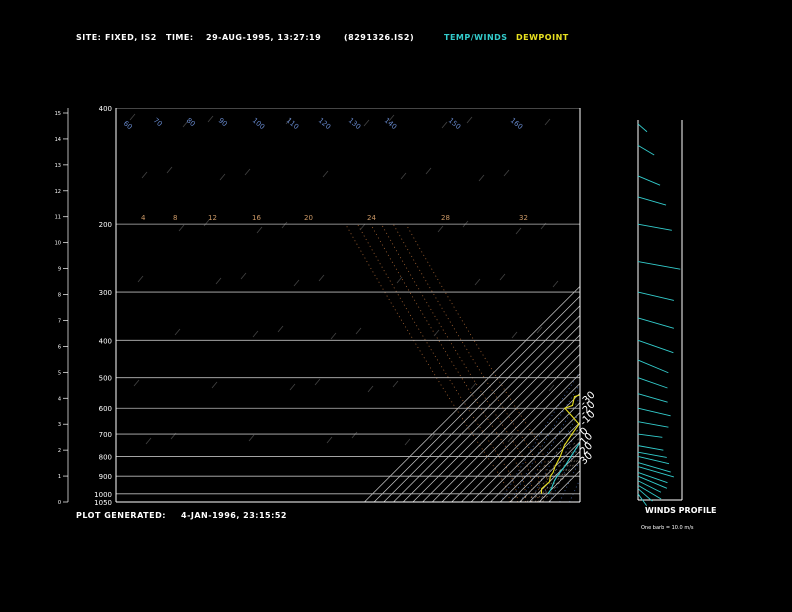 This screenshot has height=612, width=792. What do you see at coordinates (677, 325) in the screenshot?
I see `wind-profile-panel: WINDS PROFILE One barb = 10.0 m/s` at bounding box center [677, 325].